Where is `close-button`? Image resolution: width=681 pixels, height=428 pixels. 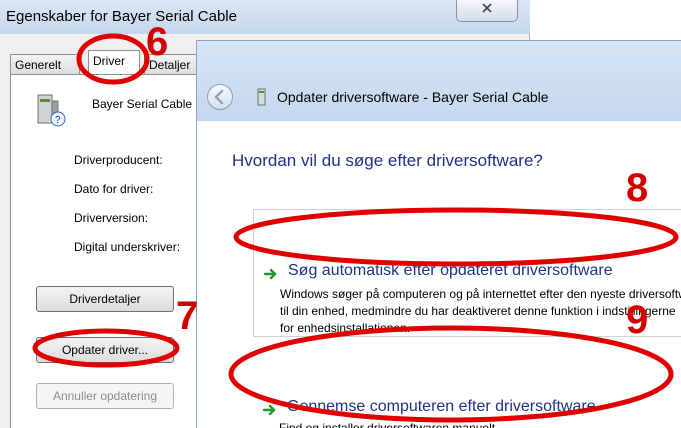
close-button is located at coordinates (487, 11).